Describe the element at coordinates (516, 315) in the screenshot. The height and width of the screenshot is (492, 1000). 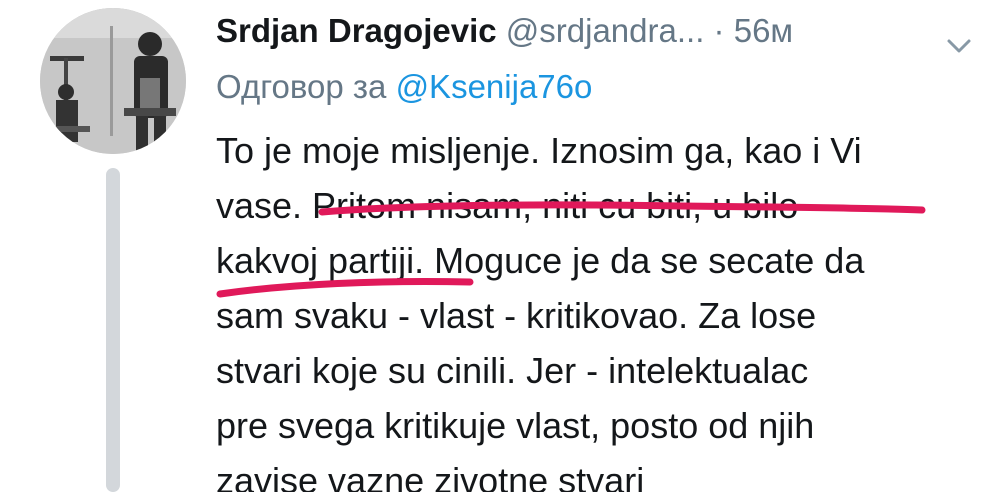
I see `tweet-text-line: sam svaku - vlast - kritikovao. Za lose` at that location.